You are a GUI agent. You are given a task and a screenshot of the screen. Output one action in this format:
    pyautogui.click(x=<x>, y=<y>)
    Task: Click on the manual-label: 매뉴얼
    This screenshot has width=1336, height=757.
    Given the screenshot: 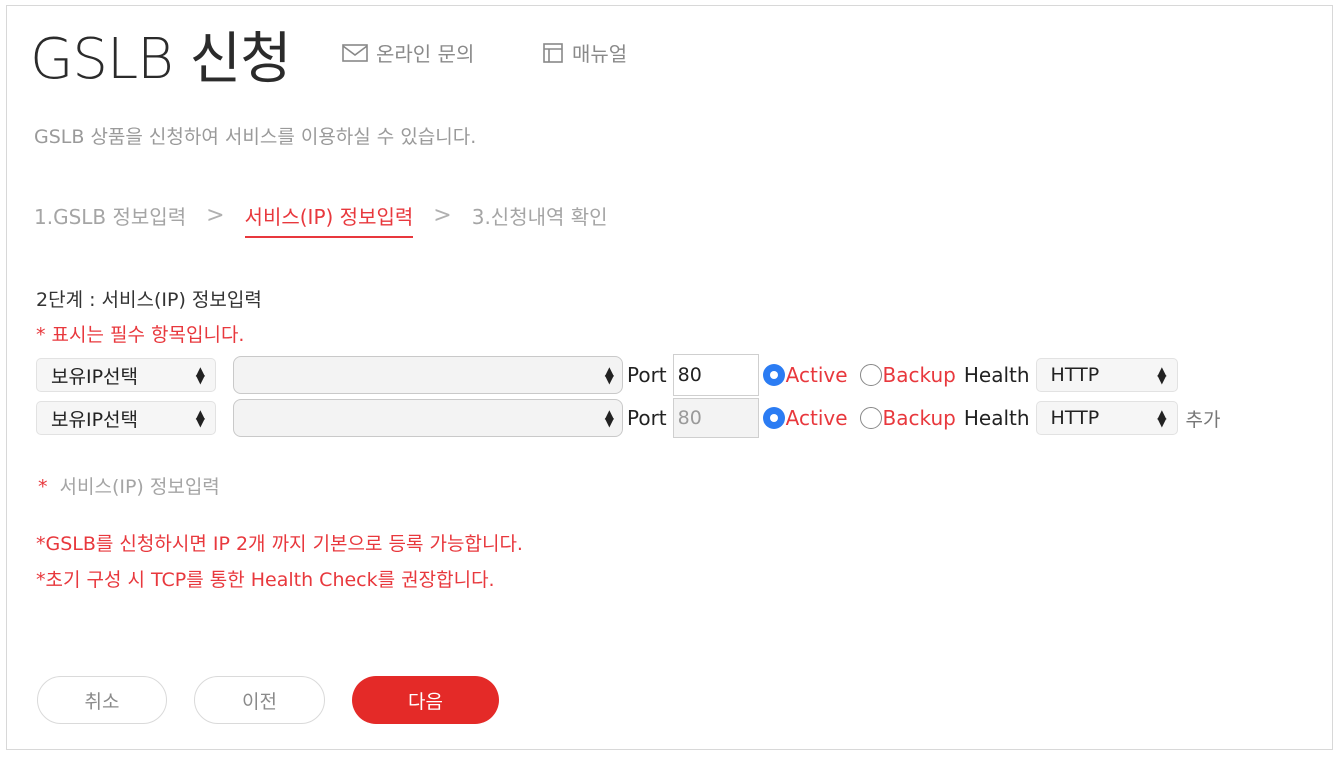 What is the action you would take?
    pyautogui.click(x=600, y=54)
    